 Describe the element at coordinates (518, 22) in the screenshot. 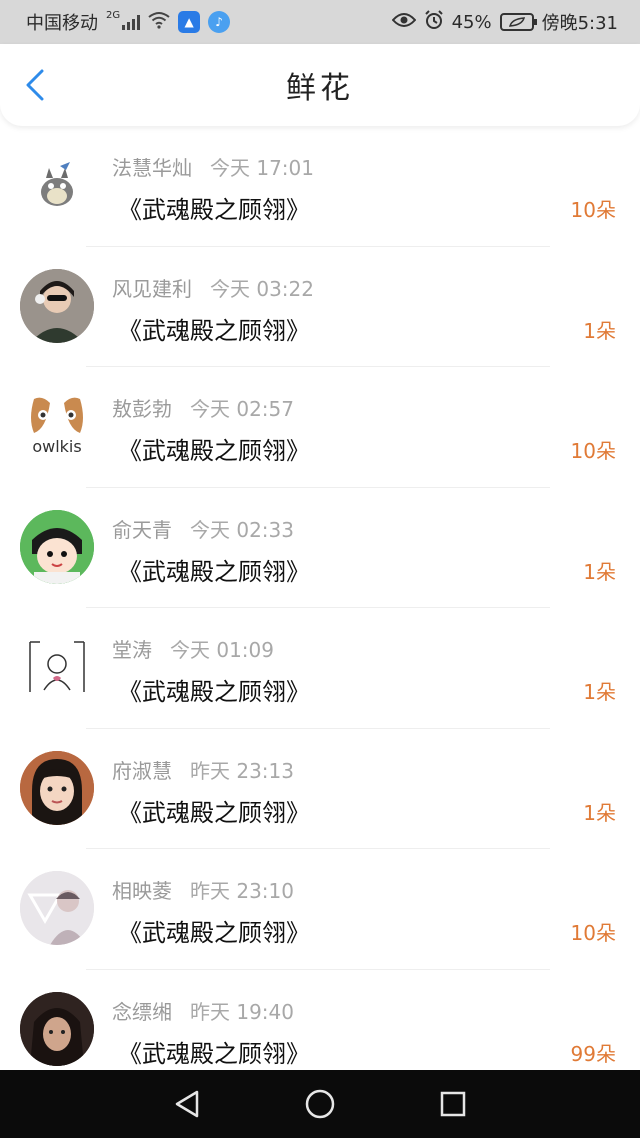

I see `battery-icon` at that location.